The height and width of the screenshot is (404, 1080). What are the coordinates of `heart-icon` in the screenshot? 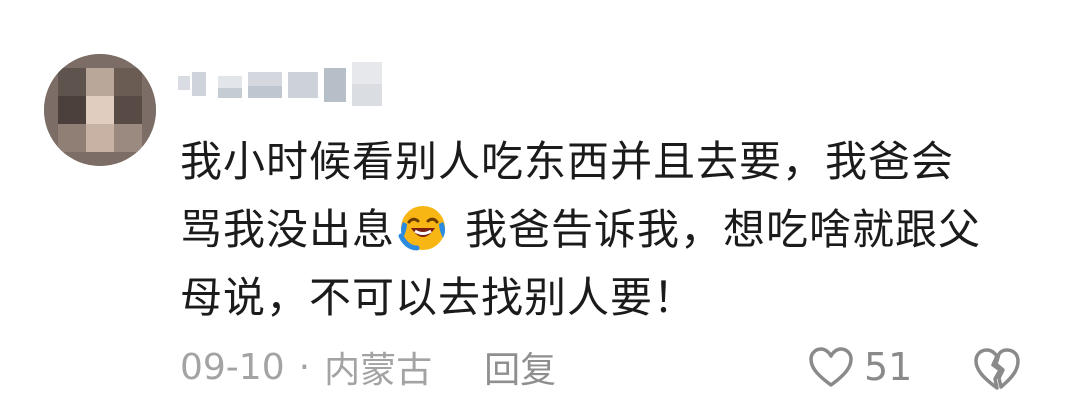 It's located at (831, 367).